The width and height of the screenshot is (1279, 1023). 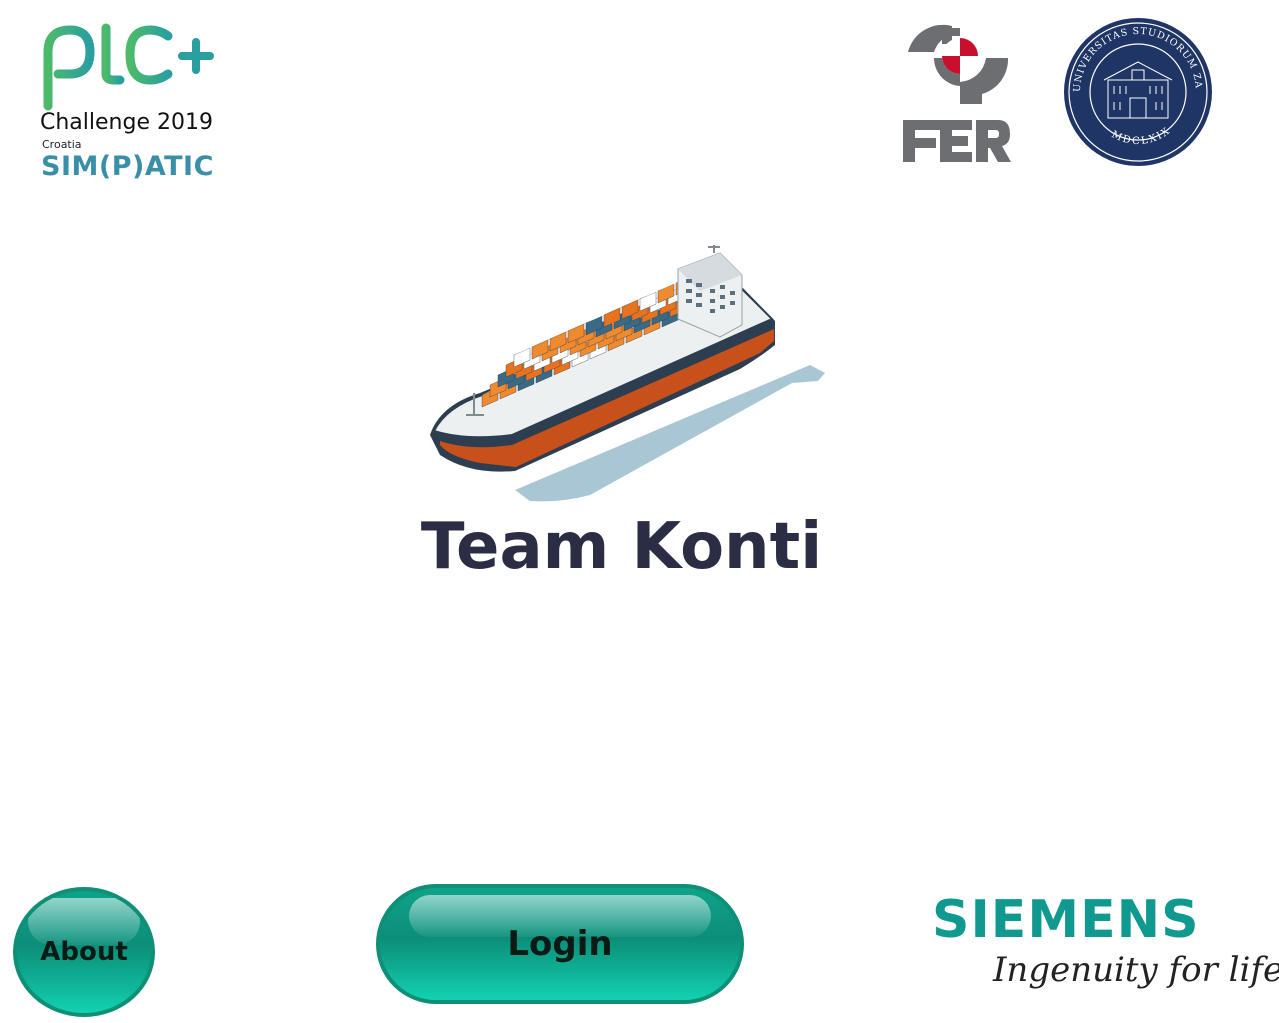 I want to click on container-ship-icon, so click(x=627, y=373).